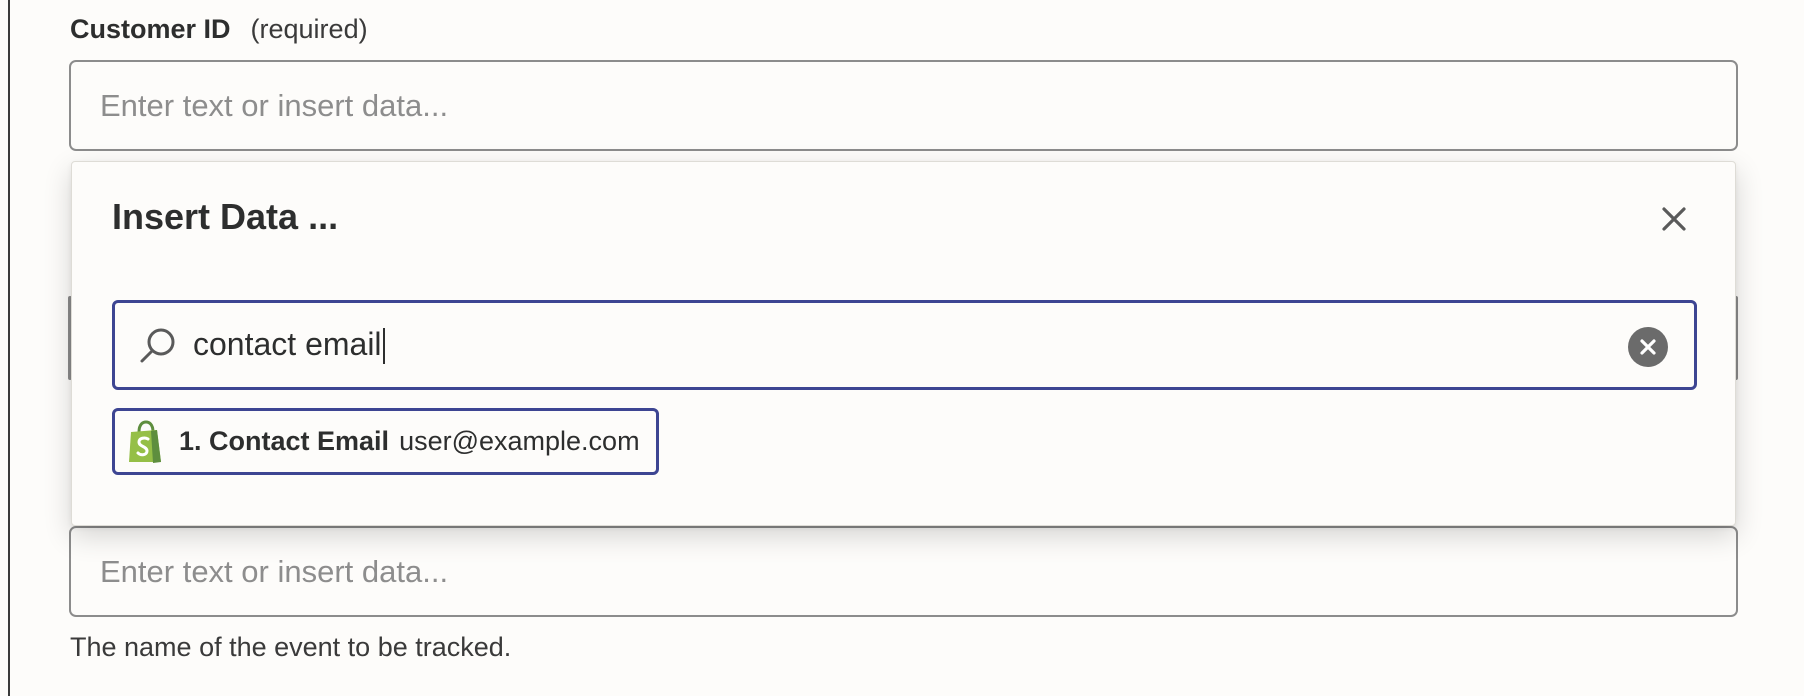  What do you see at coordinates (309, 29) in the screenshot?
I see `required-indicator: (required)` at bounding box center [309, 29].